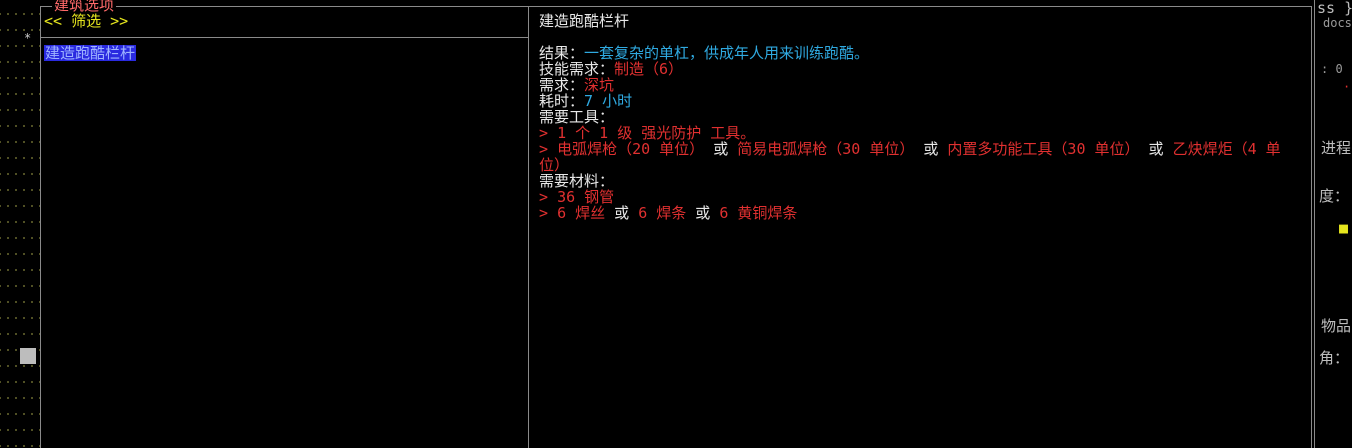  What do you see at coordinates (528, 227) in the screenshot?
I see `panel-divider` at bounding box center [528, 227].